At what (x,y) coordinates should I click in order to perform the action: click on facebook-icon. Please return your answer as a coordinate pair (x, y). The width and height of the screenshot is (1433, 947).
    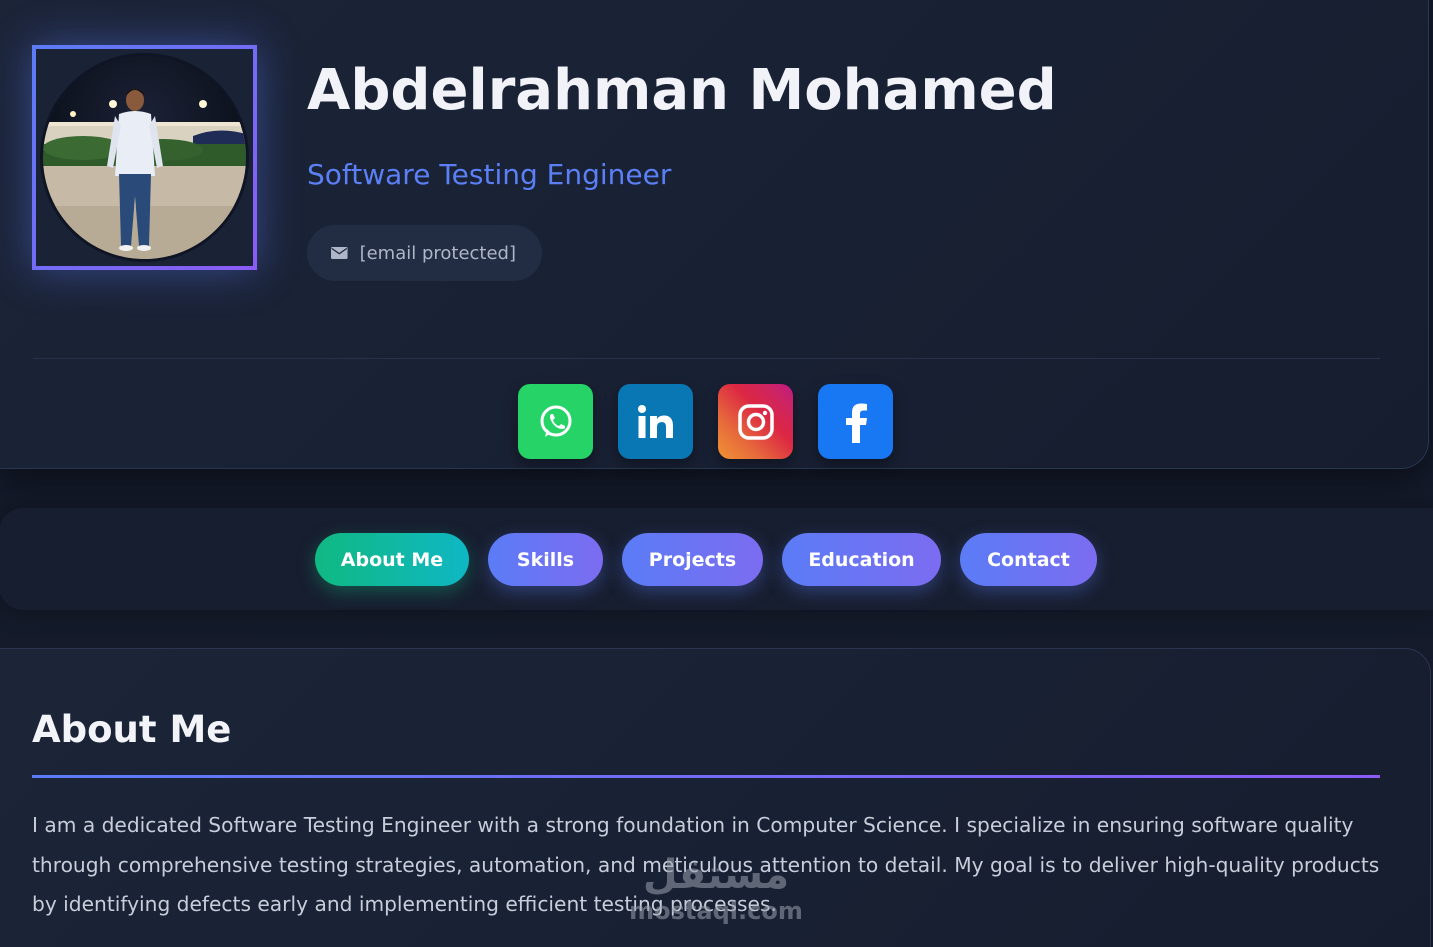
    Looking at the image, I should click on (856, 423).